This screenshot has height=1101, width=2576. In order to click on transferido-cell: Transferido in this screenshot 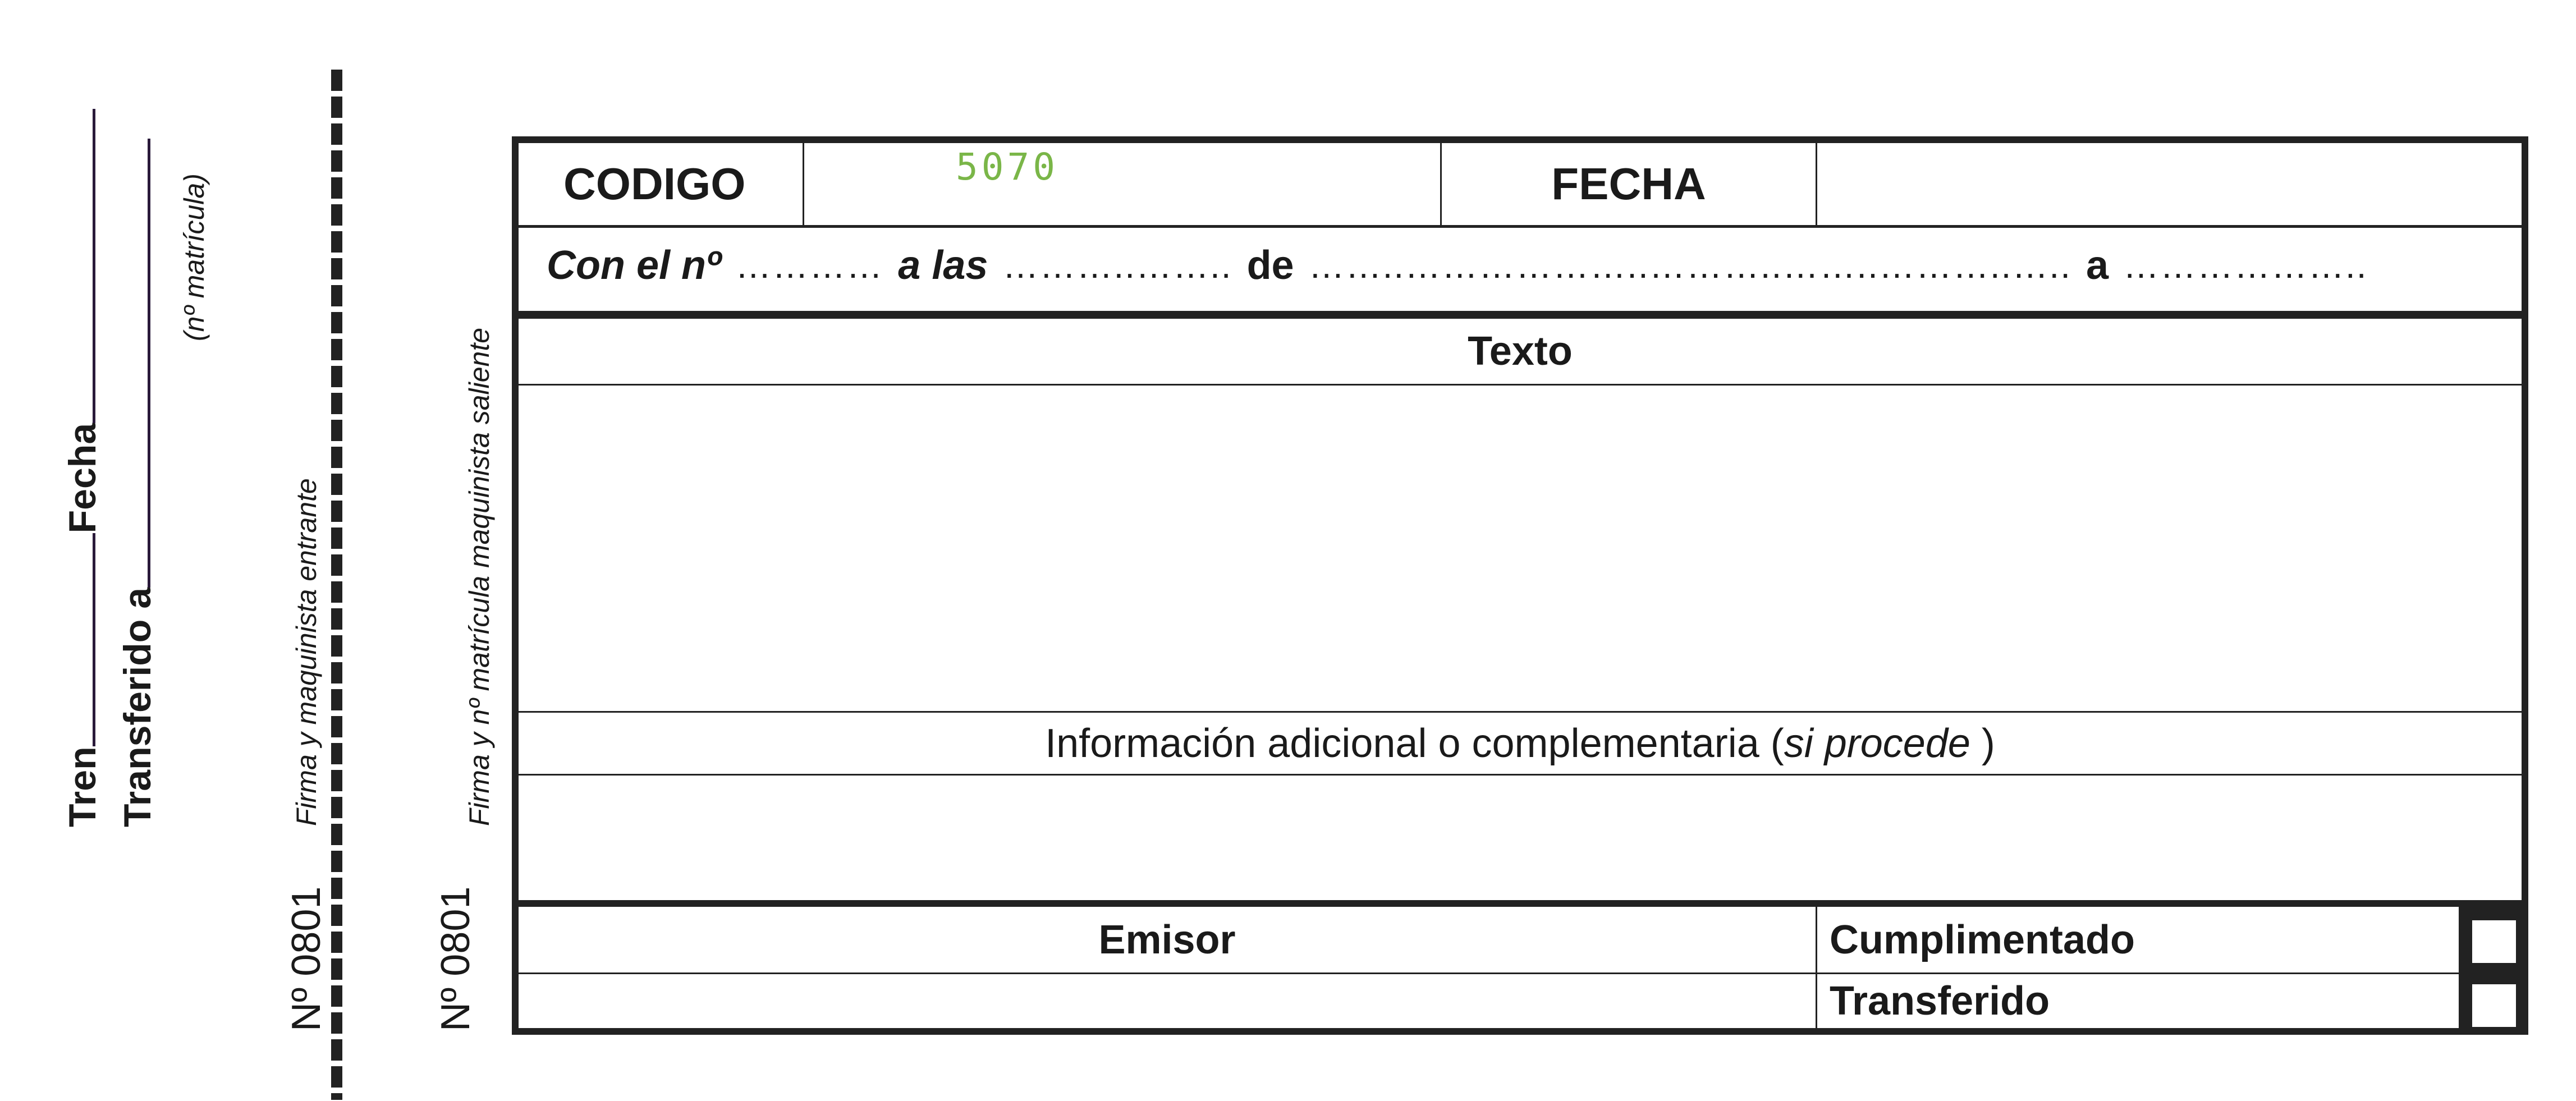, I will do `click(2138, 1001)`.